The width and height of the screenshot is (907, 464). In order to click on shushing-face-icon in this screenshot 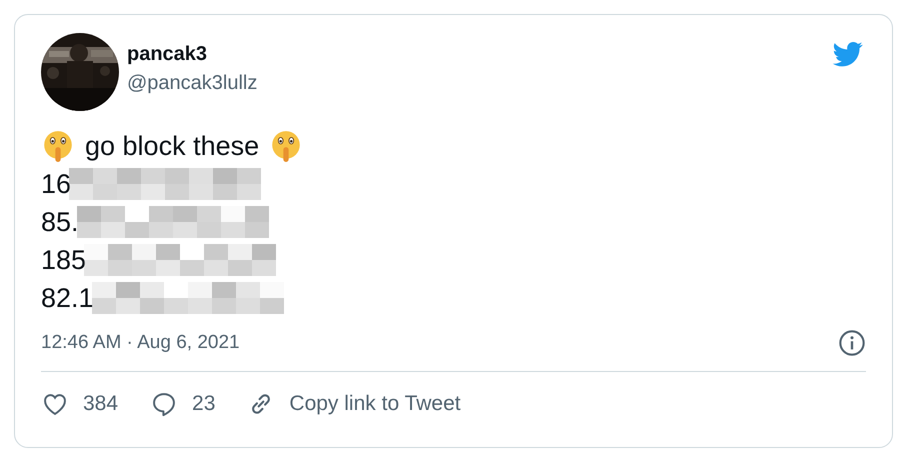, I will do `click(58, 146)`.